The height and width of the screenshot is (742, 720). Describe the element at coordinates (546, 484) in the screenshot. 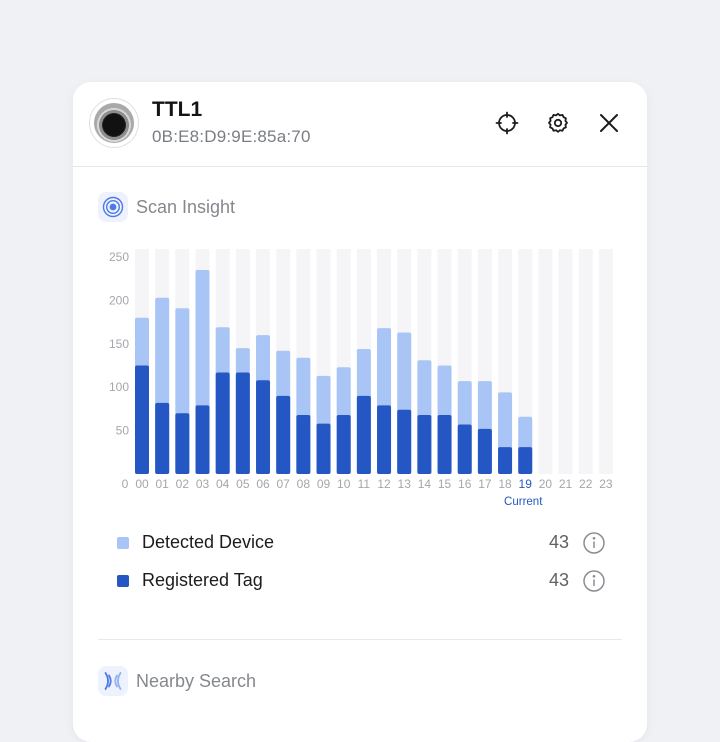

I see `x-tick-label: 20` at that location.